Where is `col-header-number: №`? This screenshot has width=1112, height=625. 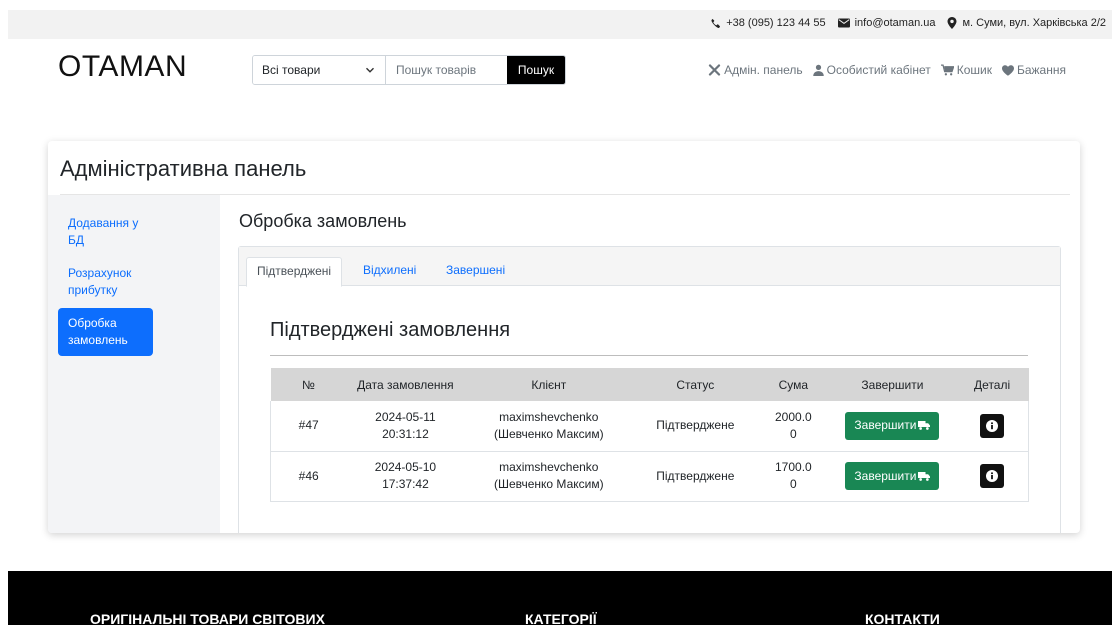
col-header-number: № is located at coordinates (308, 384).